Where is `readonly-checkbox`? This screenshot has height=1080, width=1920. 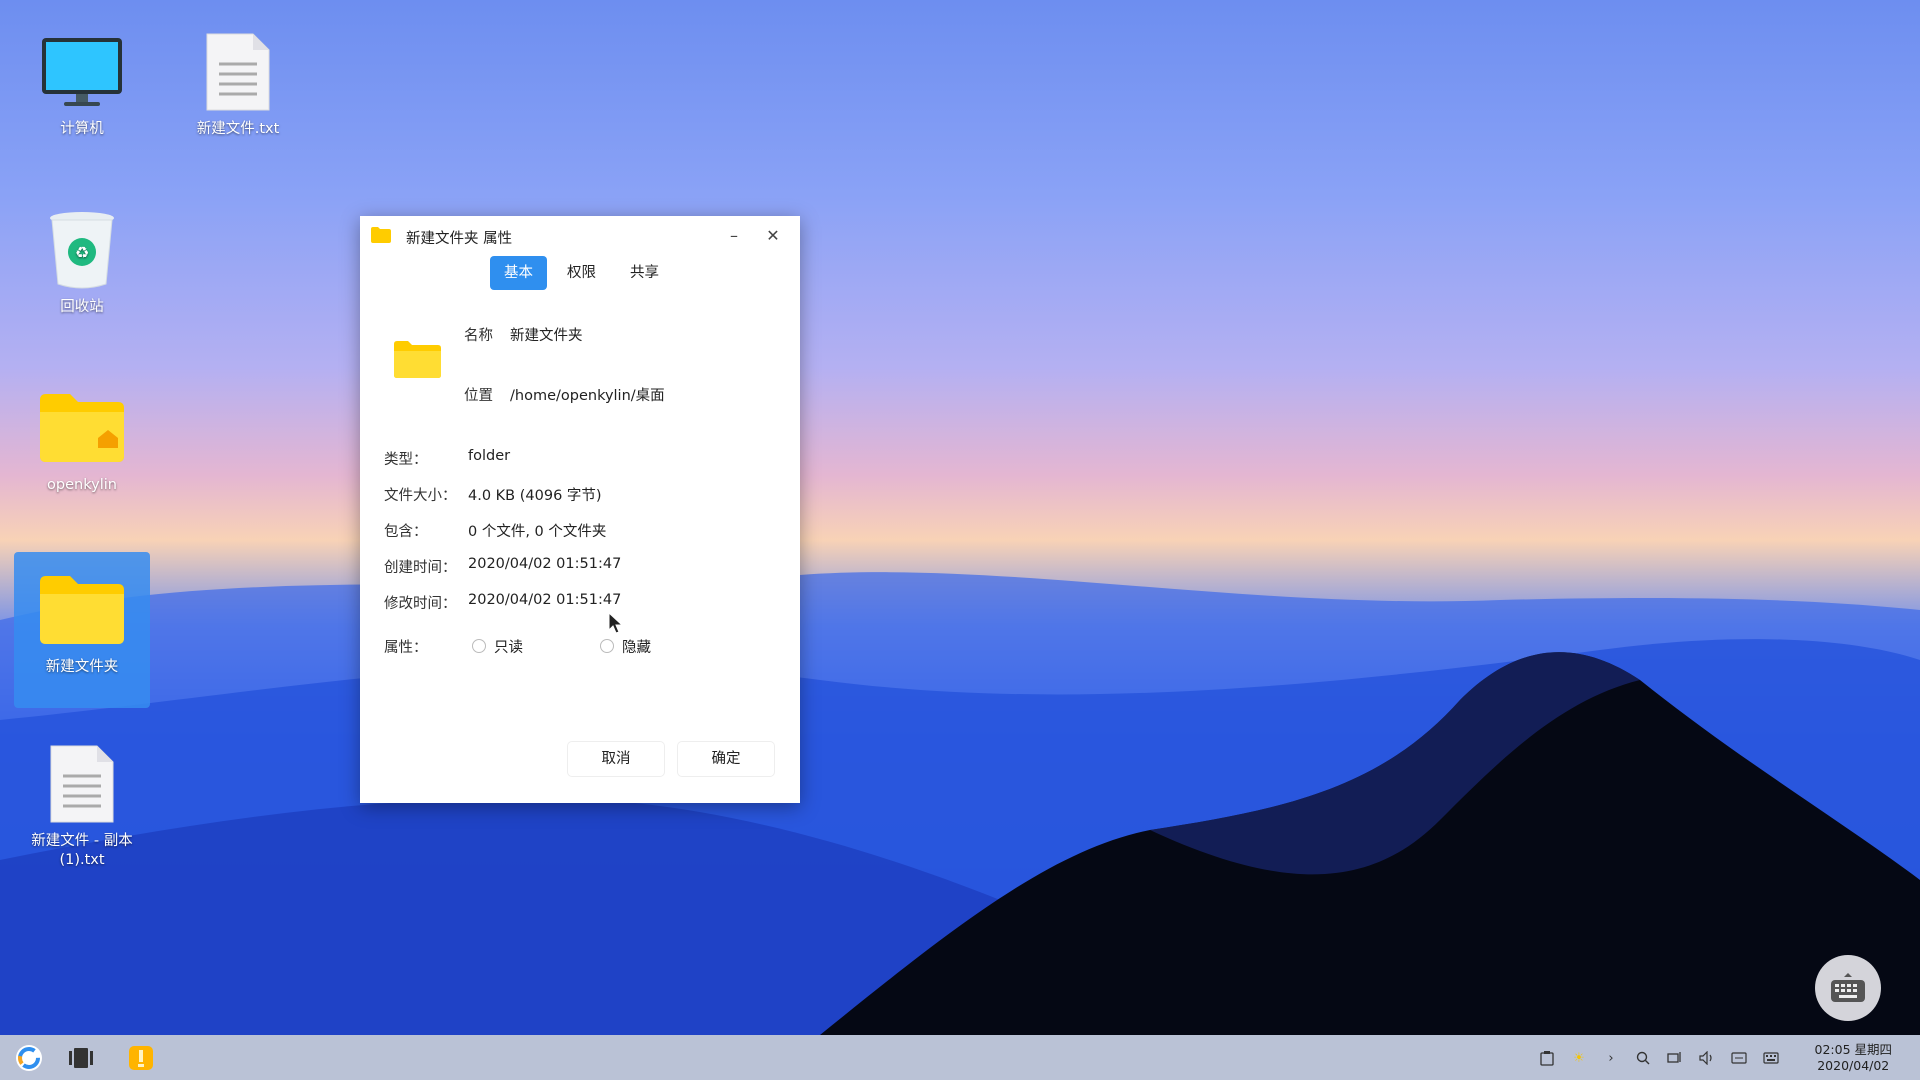
readonly-checkbox is located at coordinates (479, 646).